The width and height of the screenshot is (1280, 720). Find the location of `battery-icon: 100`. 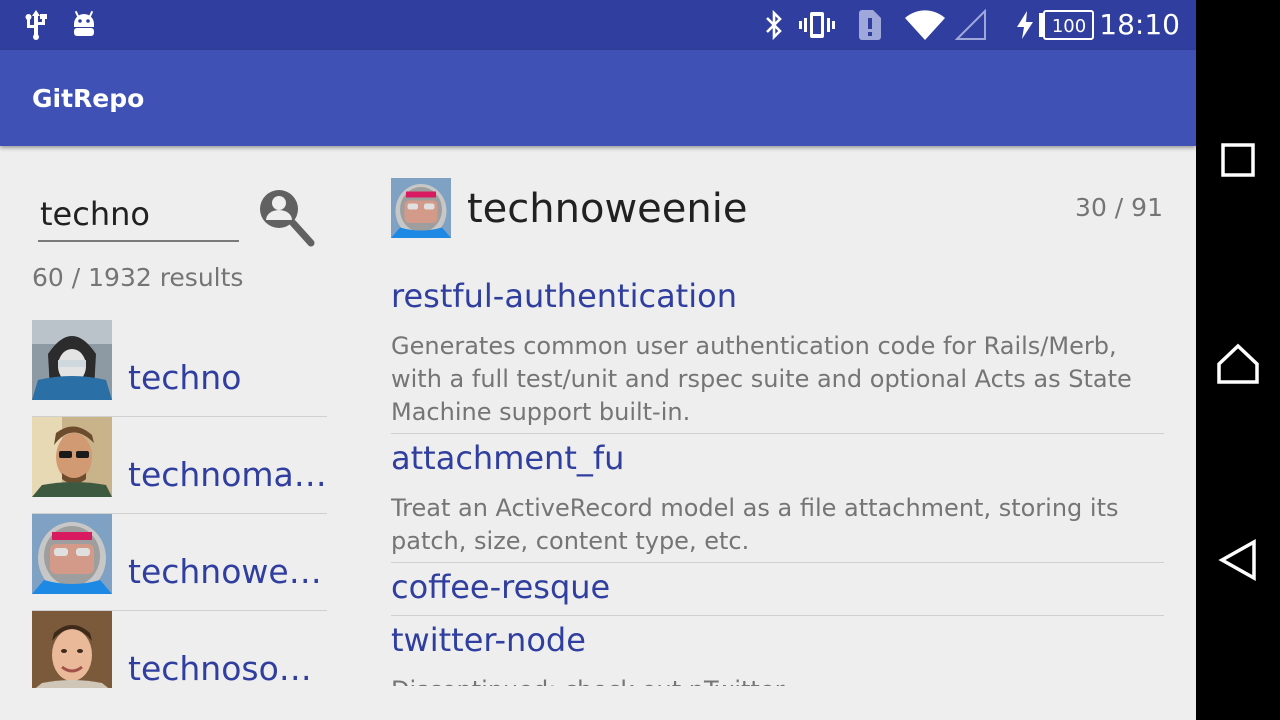

battery-icon: 100 is located at coordinates (1067, 25).